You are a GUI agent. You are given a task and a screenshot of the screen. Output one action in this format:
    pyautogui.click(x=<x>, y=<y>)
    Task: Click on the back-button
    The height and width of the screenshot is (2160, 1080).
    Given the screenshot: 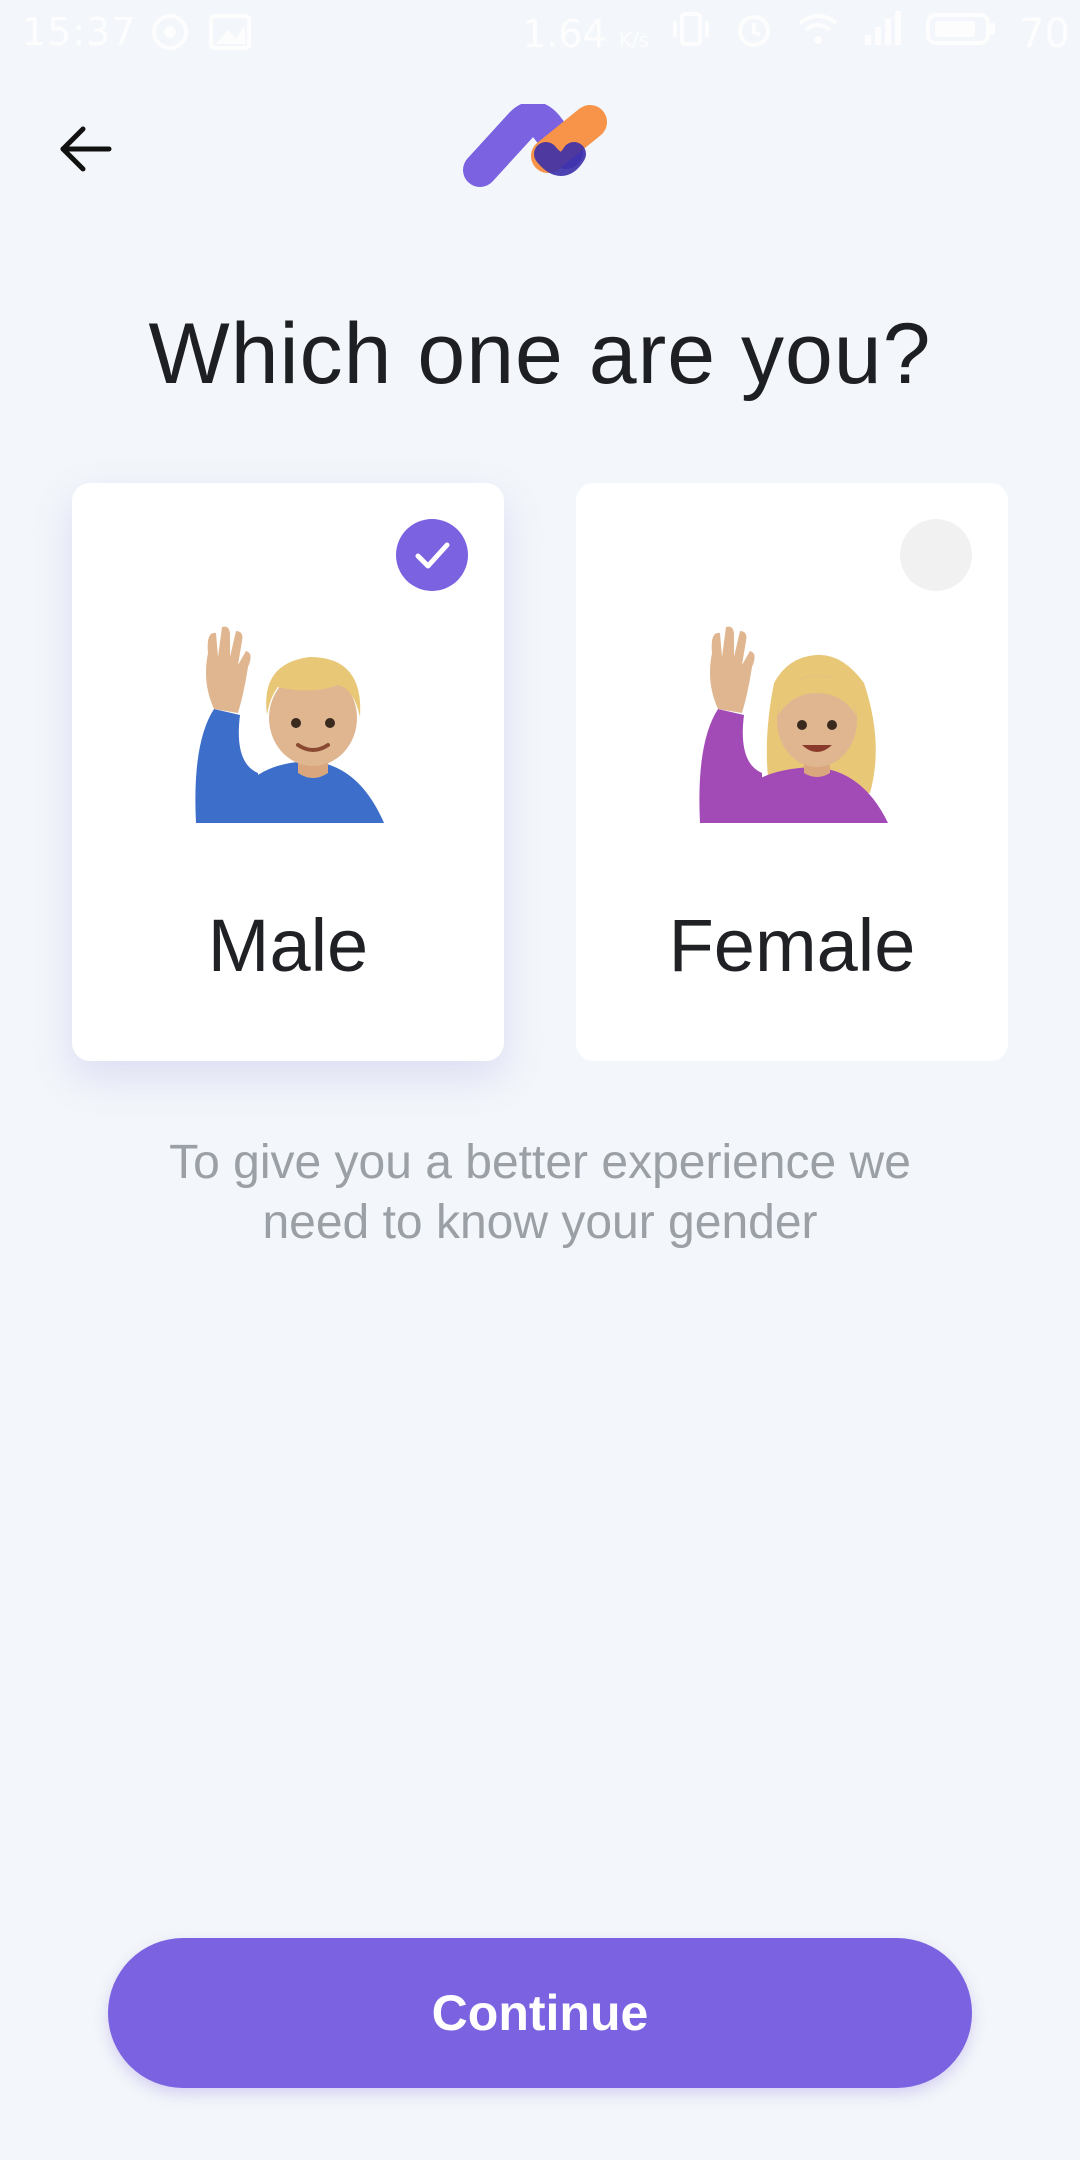 What is the action you would take?
    pyautogui.click(x=85, y=149)
    